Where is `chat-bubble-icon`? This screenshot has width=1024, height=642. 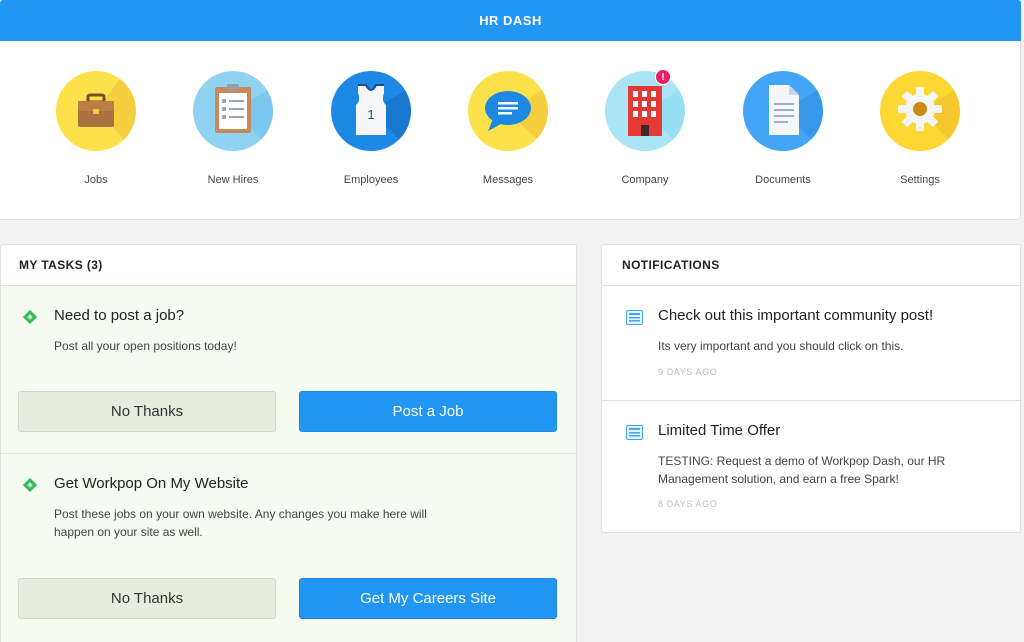
chat-bubble-icon is located at coordinates (508, 111).